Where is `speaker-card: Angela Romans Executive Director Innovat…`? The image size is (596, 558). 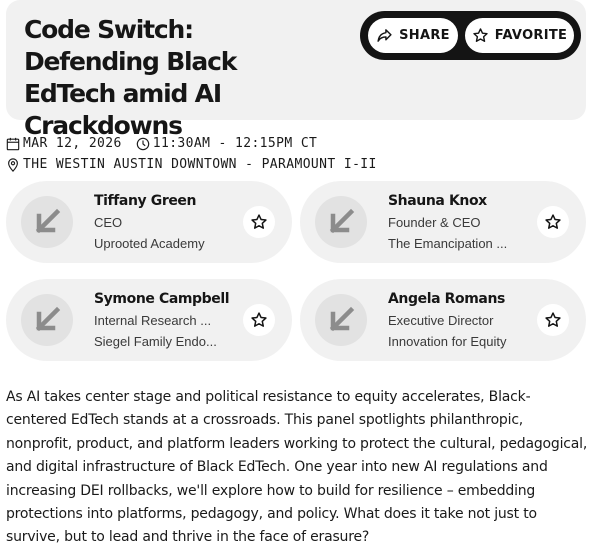
speaker-card: Angela Romans Executive Director Innovat… is located at coordinates (443, 320).